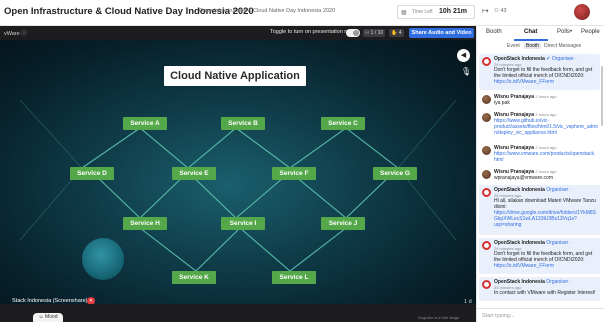 The width and height of the screenshot is (604, 322). Describe the element at coordinates (533, 46) in the screenshot. I see `subtab-booth: Booth` at that location.